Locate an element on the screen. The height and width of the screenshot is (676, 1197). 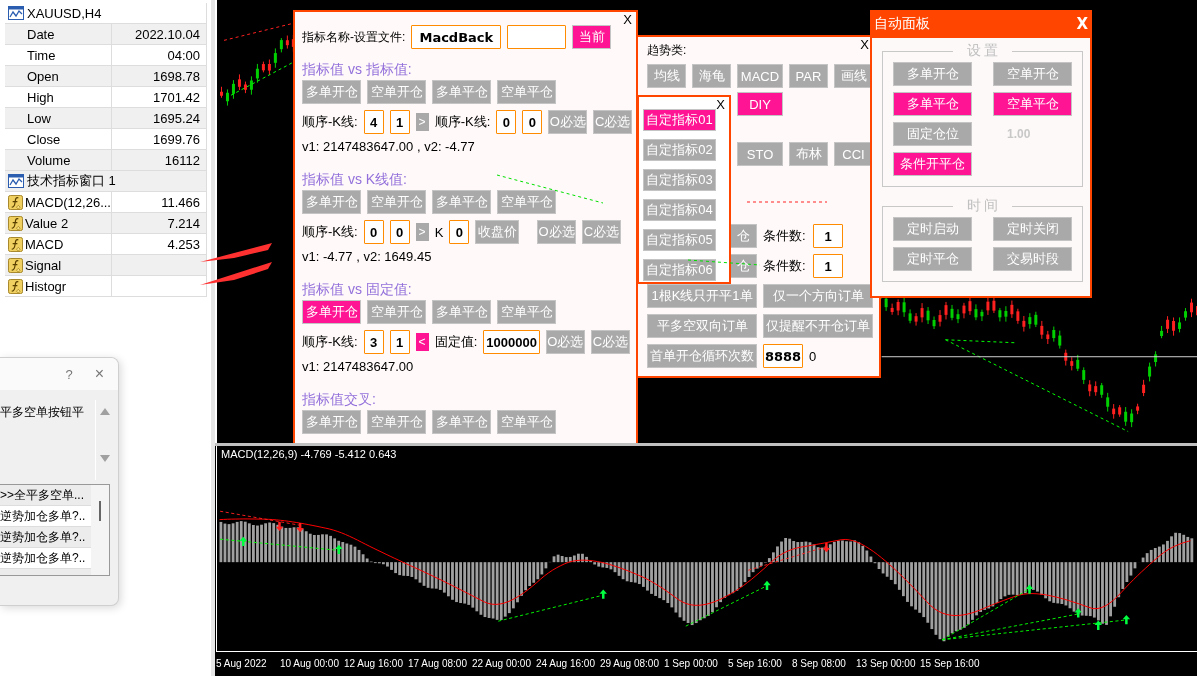
indicator-type-button: 均线 is located at coordinates (666, 76).